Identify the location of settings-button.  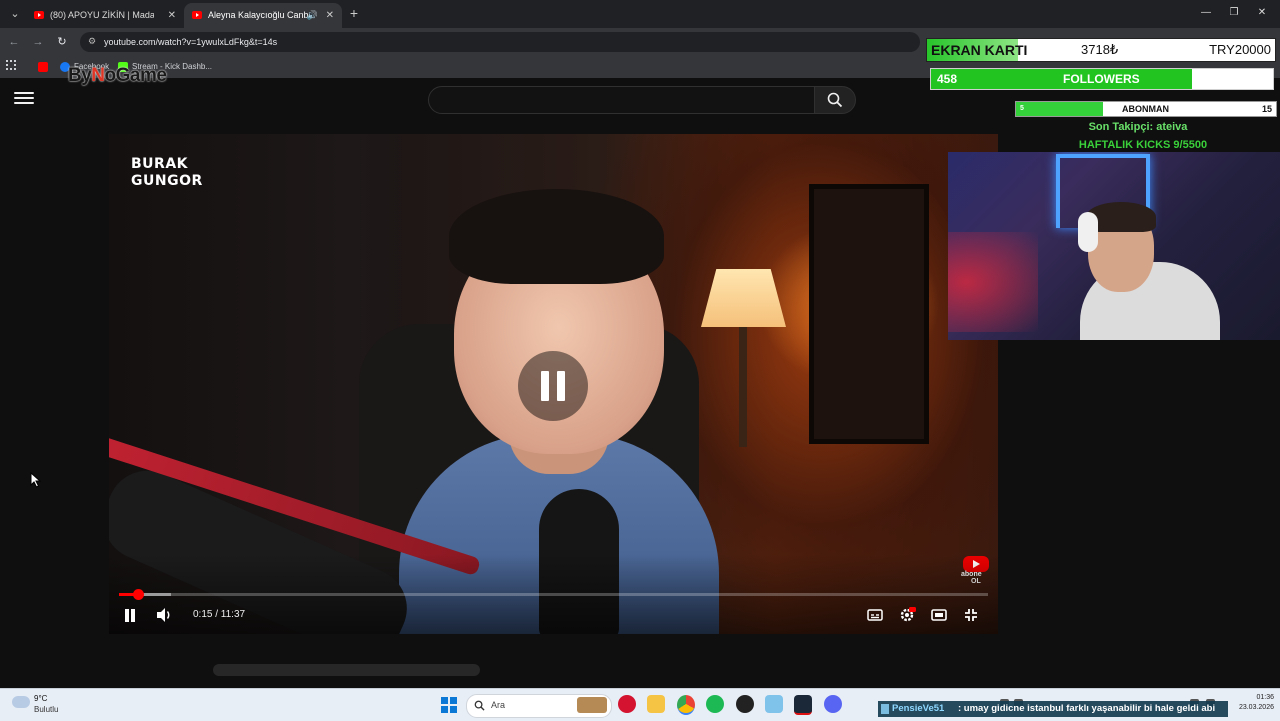
(908, 616).